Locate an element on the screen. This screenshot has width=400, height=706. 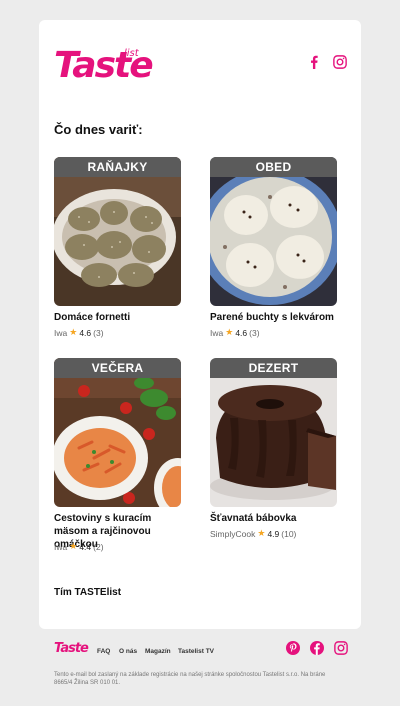
recipe-image-babovka is located at coordinates (273, 432).